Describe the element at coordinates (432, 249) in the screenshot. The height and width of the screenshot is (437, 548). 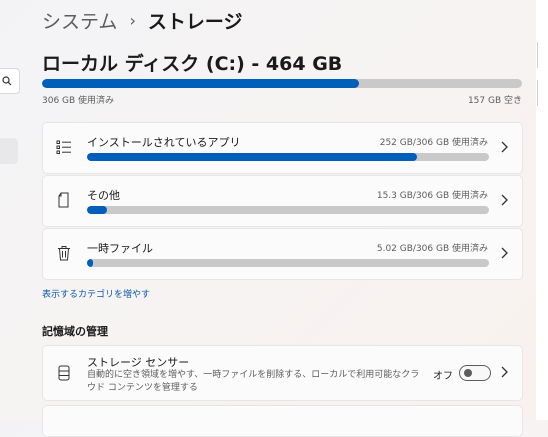
I see `category-amount: 5.02 GB/306 GB 使用済み` at that location.